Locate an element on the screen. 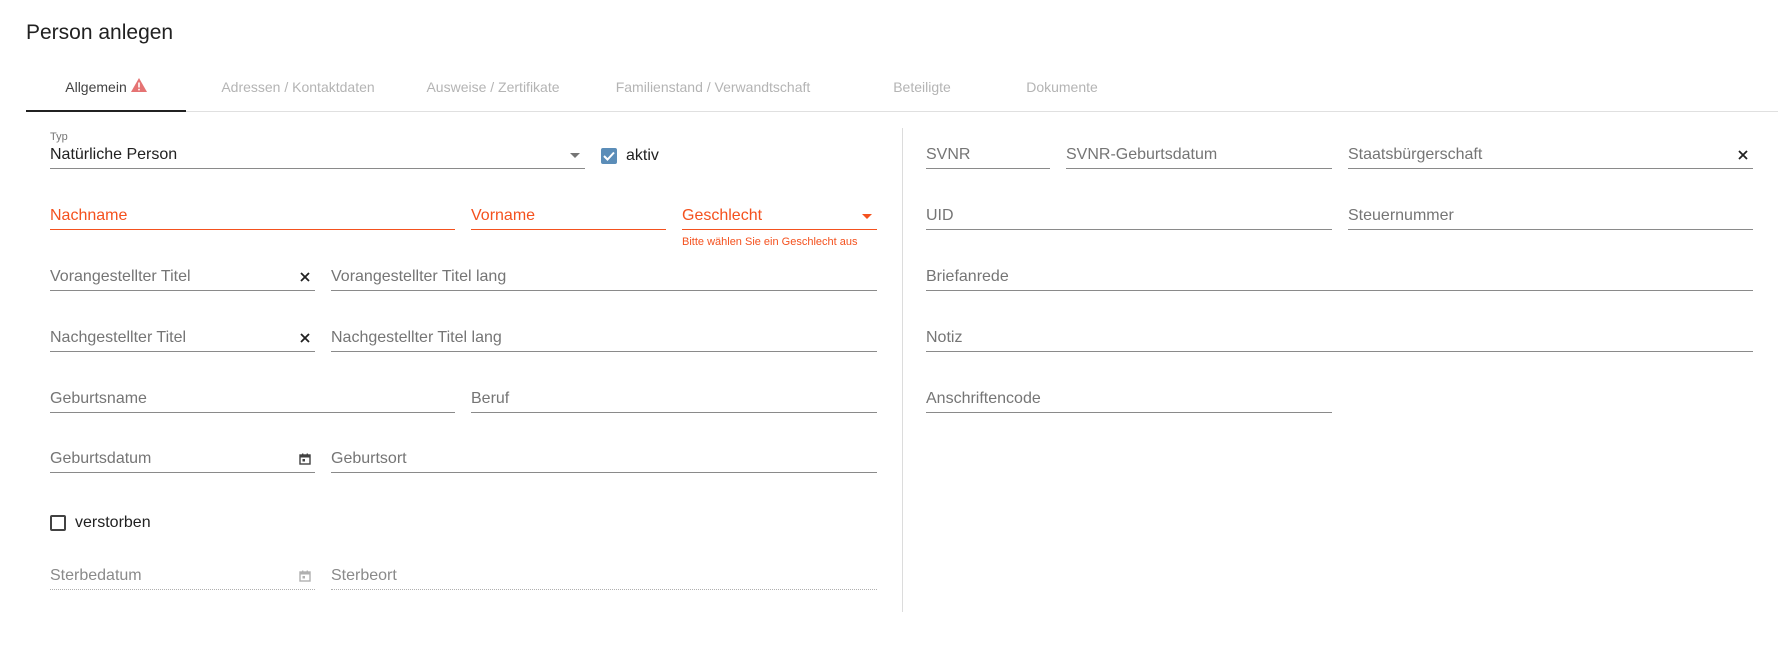 This screenshot has height=653, width=1789. sterbedatum-placeholder: Sterbedatum is located at coordinates (96, 575).